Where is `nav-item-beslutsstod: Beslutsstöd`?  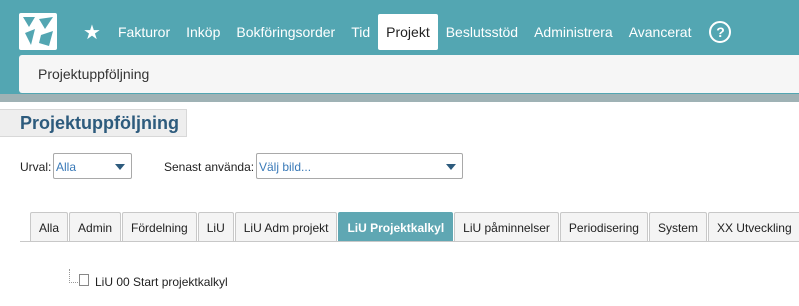 nav-item-beslutsstod: Beslutsstöd is located at coordinates (482, 32).